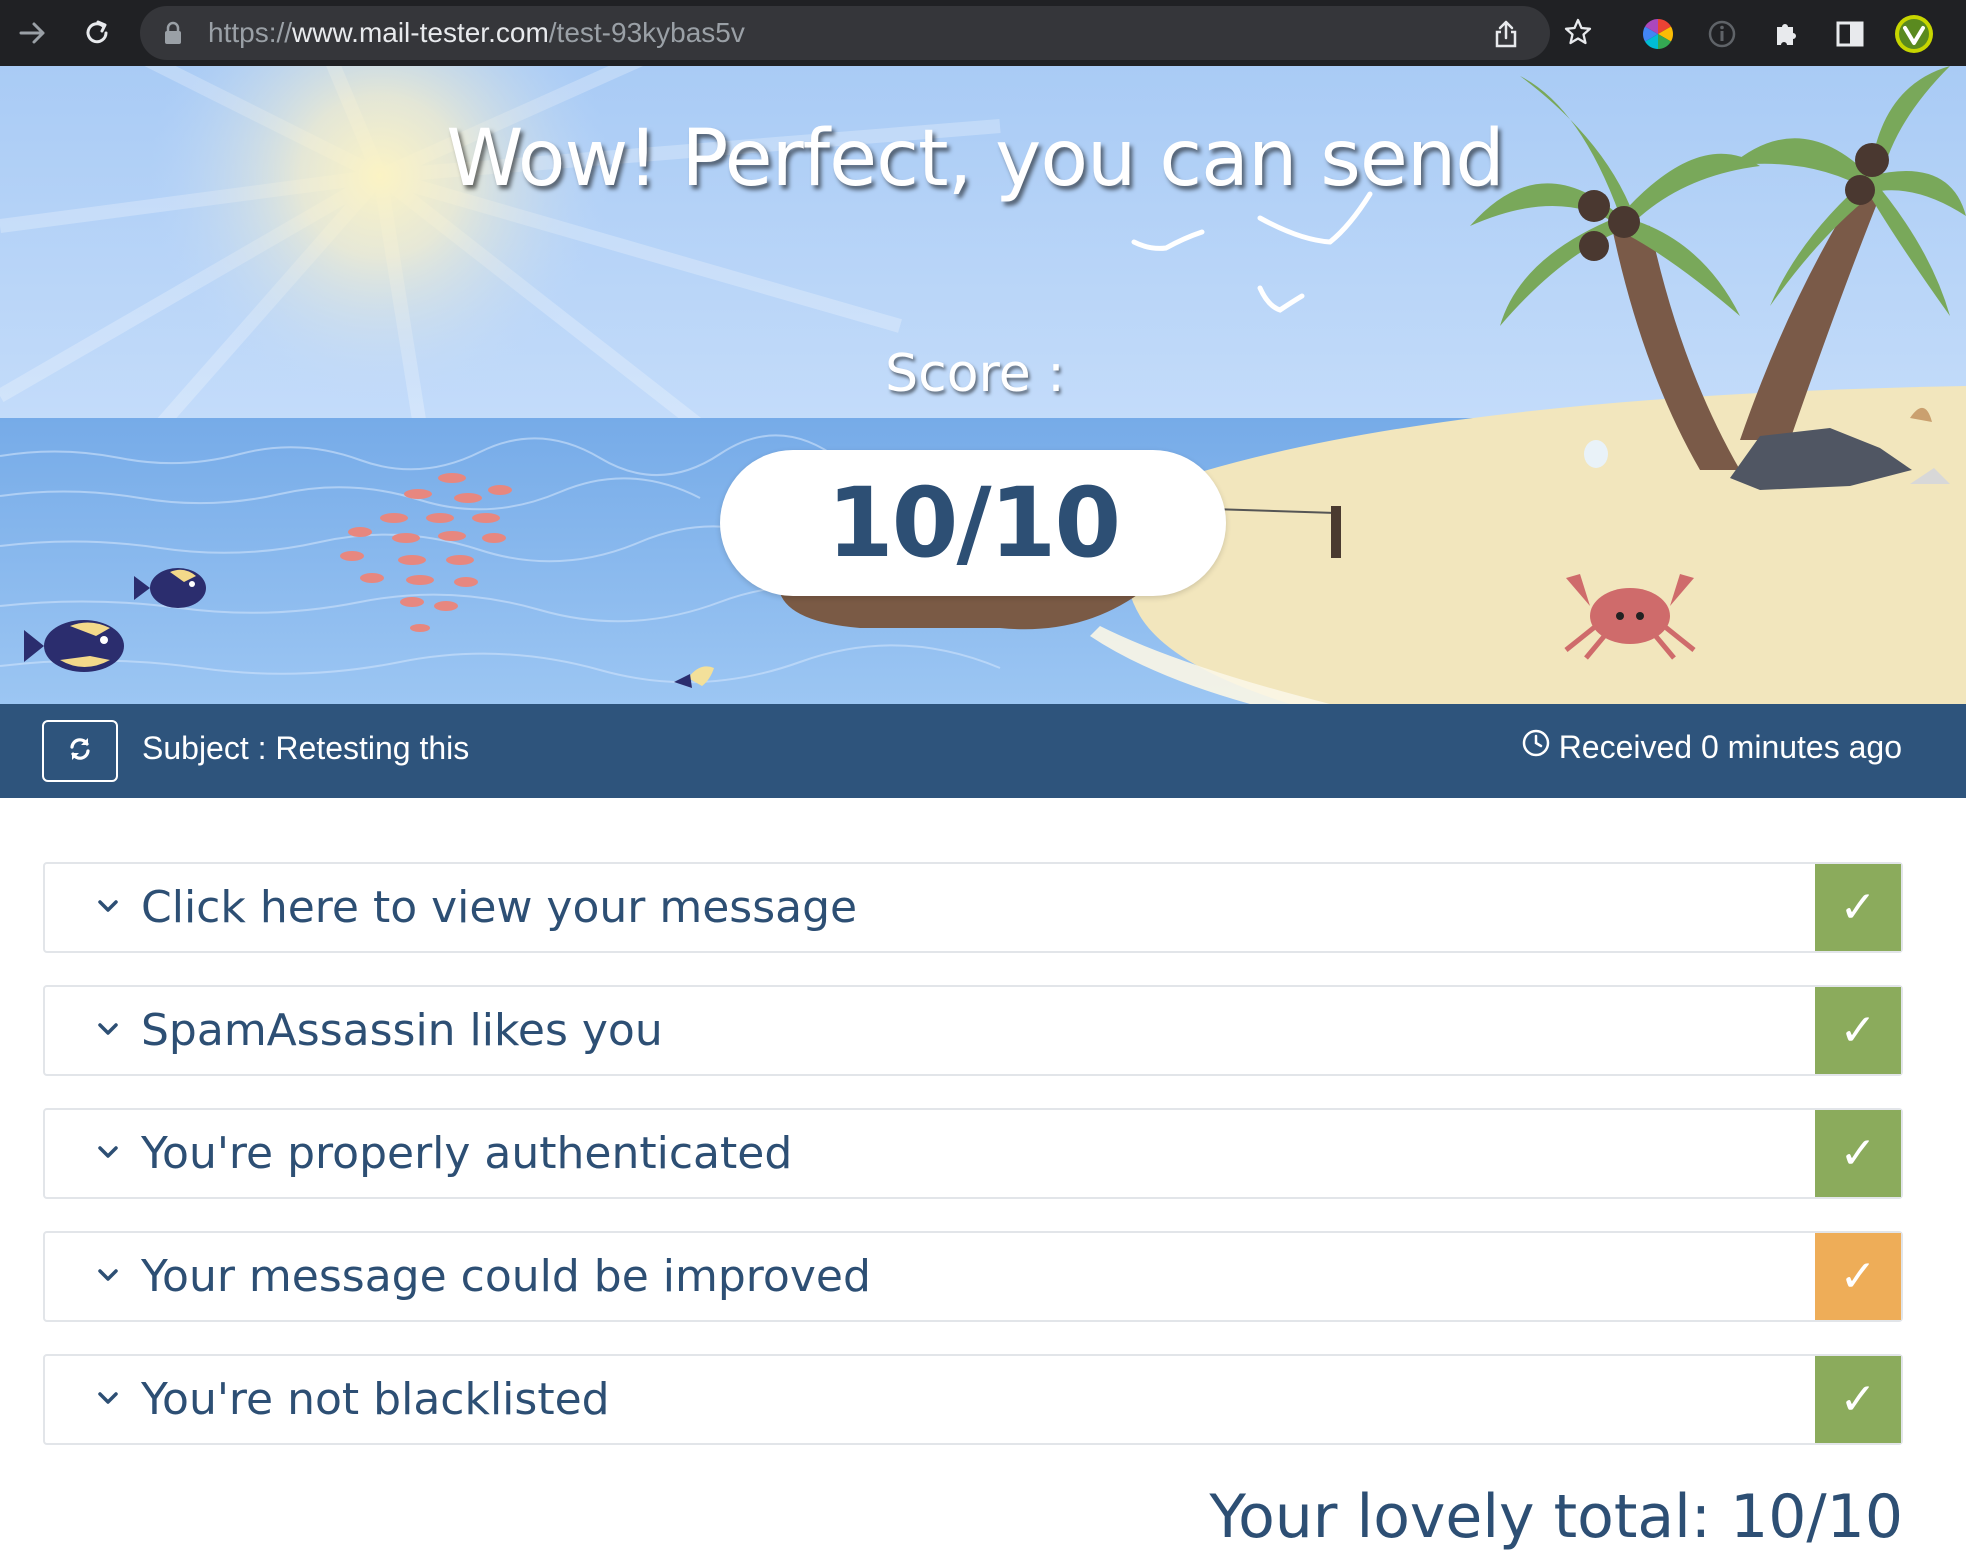 The height and width of the screenshot is (1568, 1966). What do you see at coordinates (97, 33) in the screenshot?
I see `reload-icon` at bounding box center [97, 33].